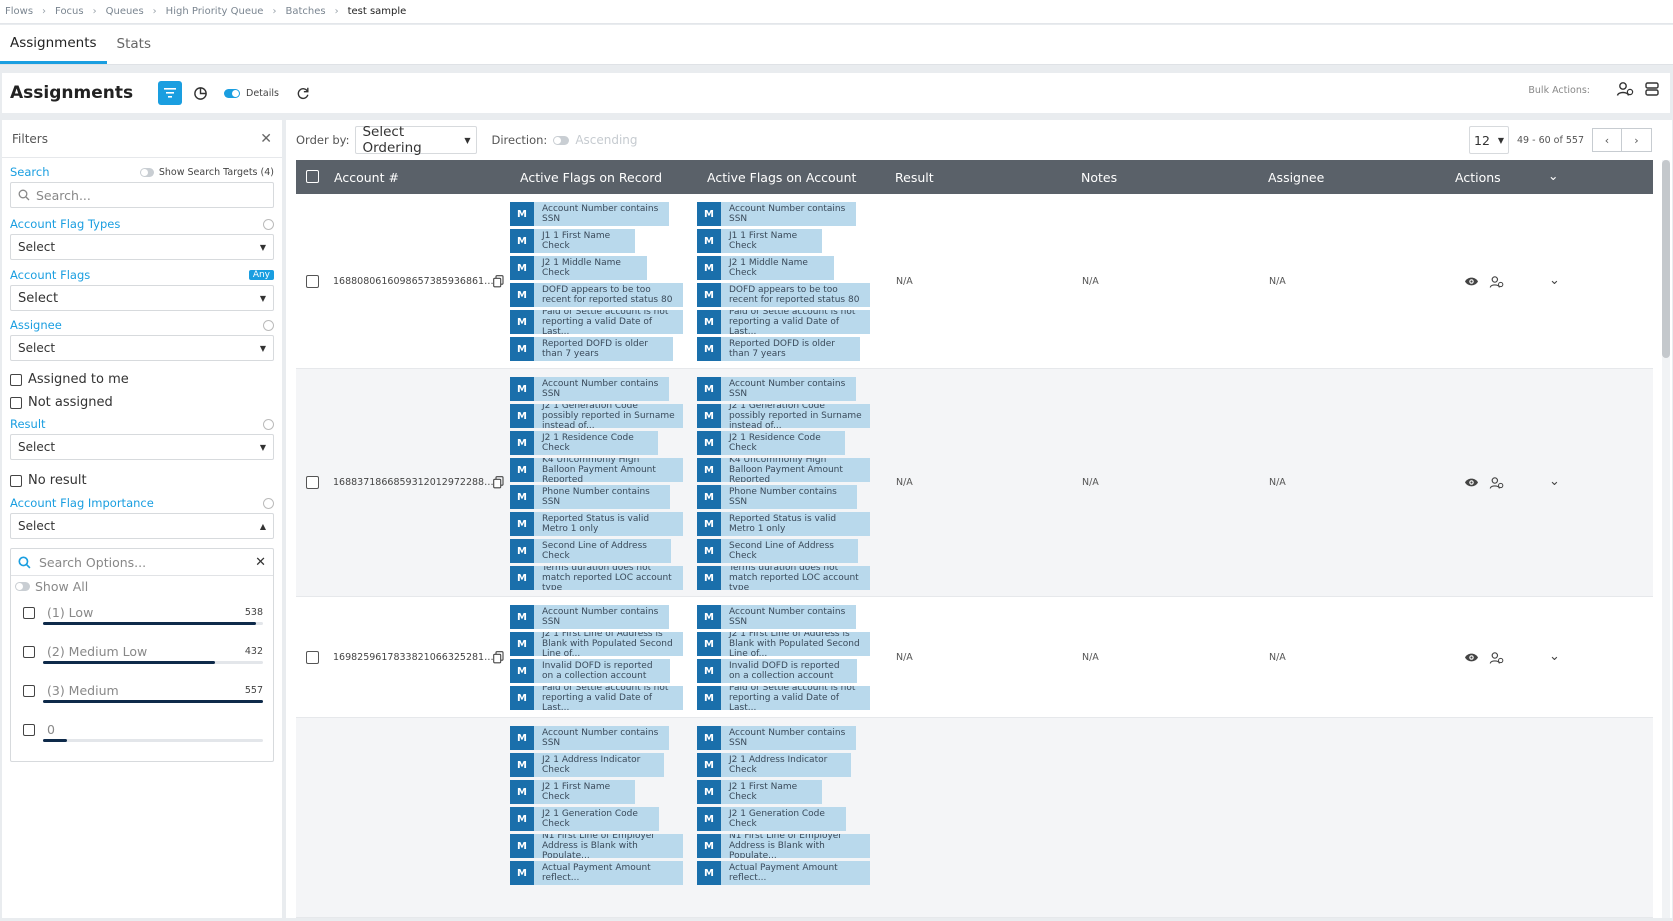 This screenshot has width=1673, height=921. Describe the element at coordinates (142, 247) in the screenshot. I see `account-flag-types-select: Select ▼` at that location.